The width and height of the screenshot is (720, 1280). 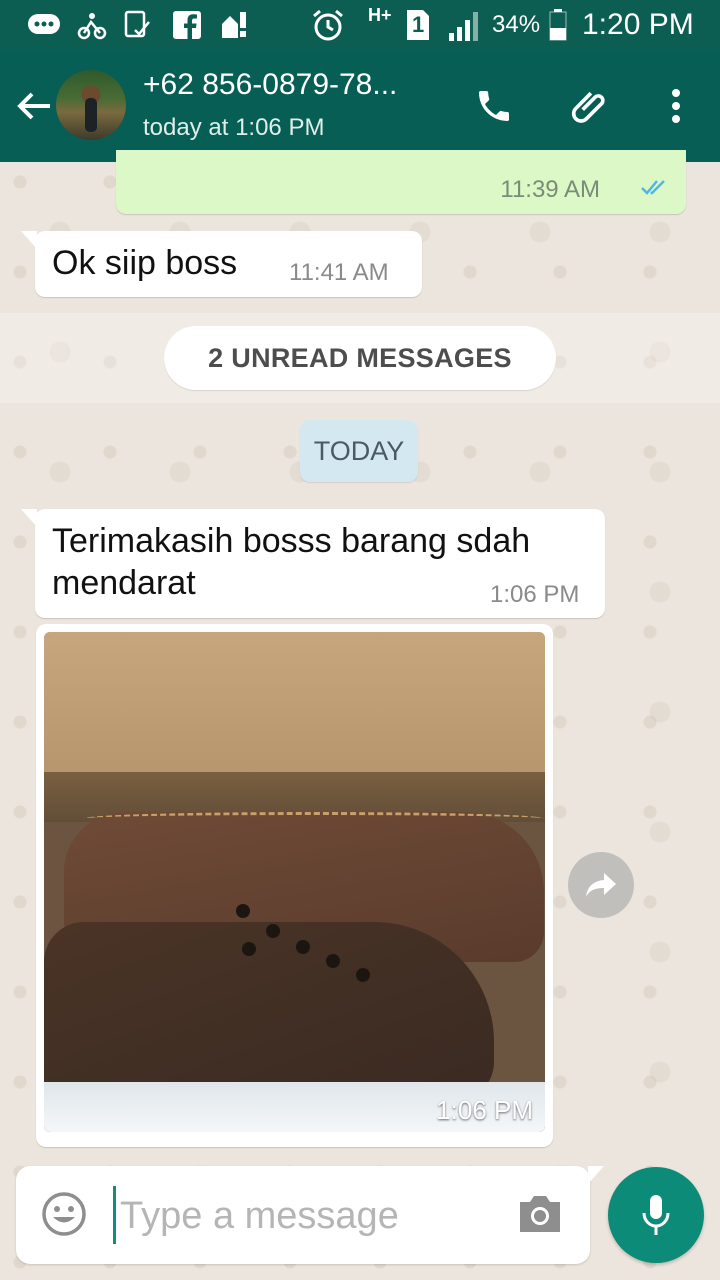 I want to click on phone-icon, so click(x=494, y=106).